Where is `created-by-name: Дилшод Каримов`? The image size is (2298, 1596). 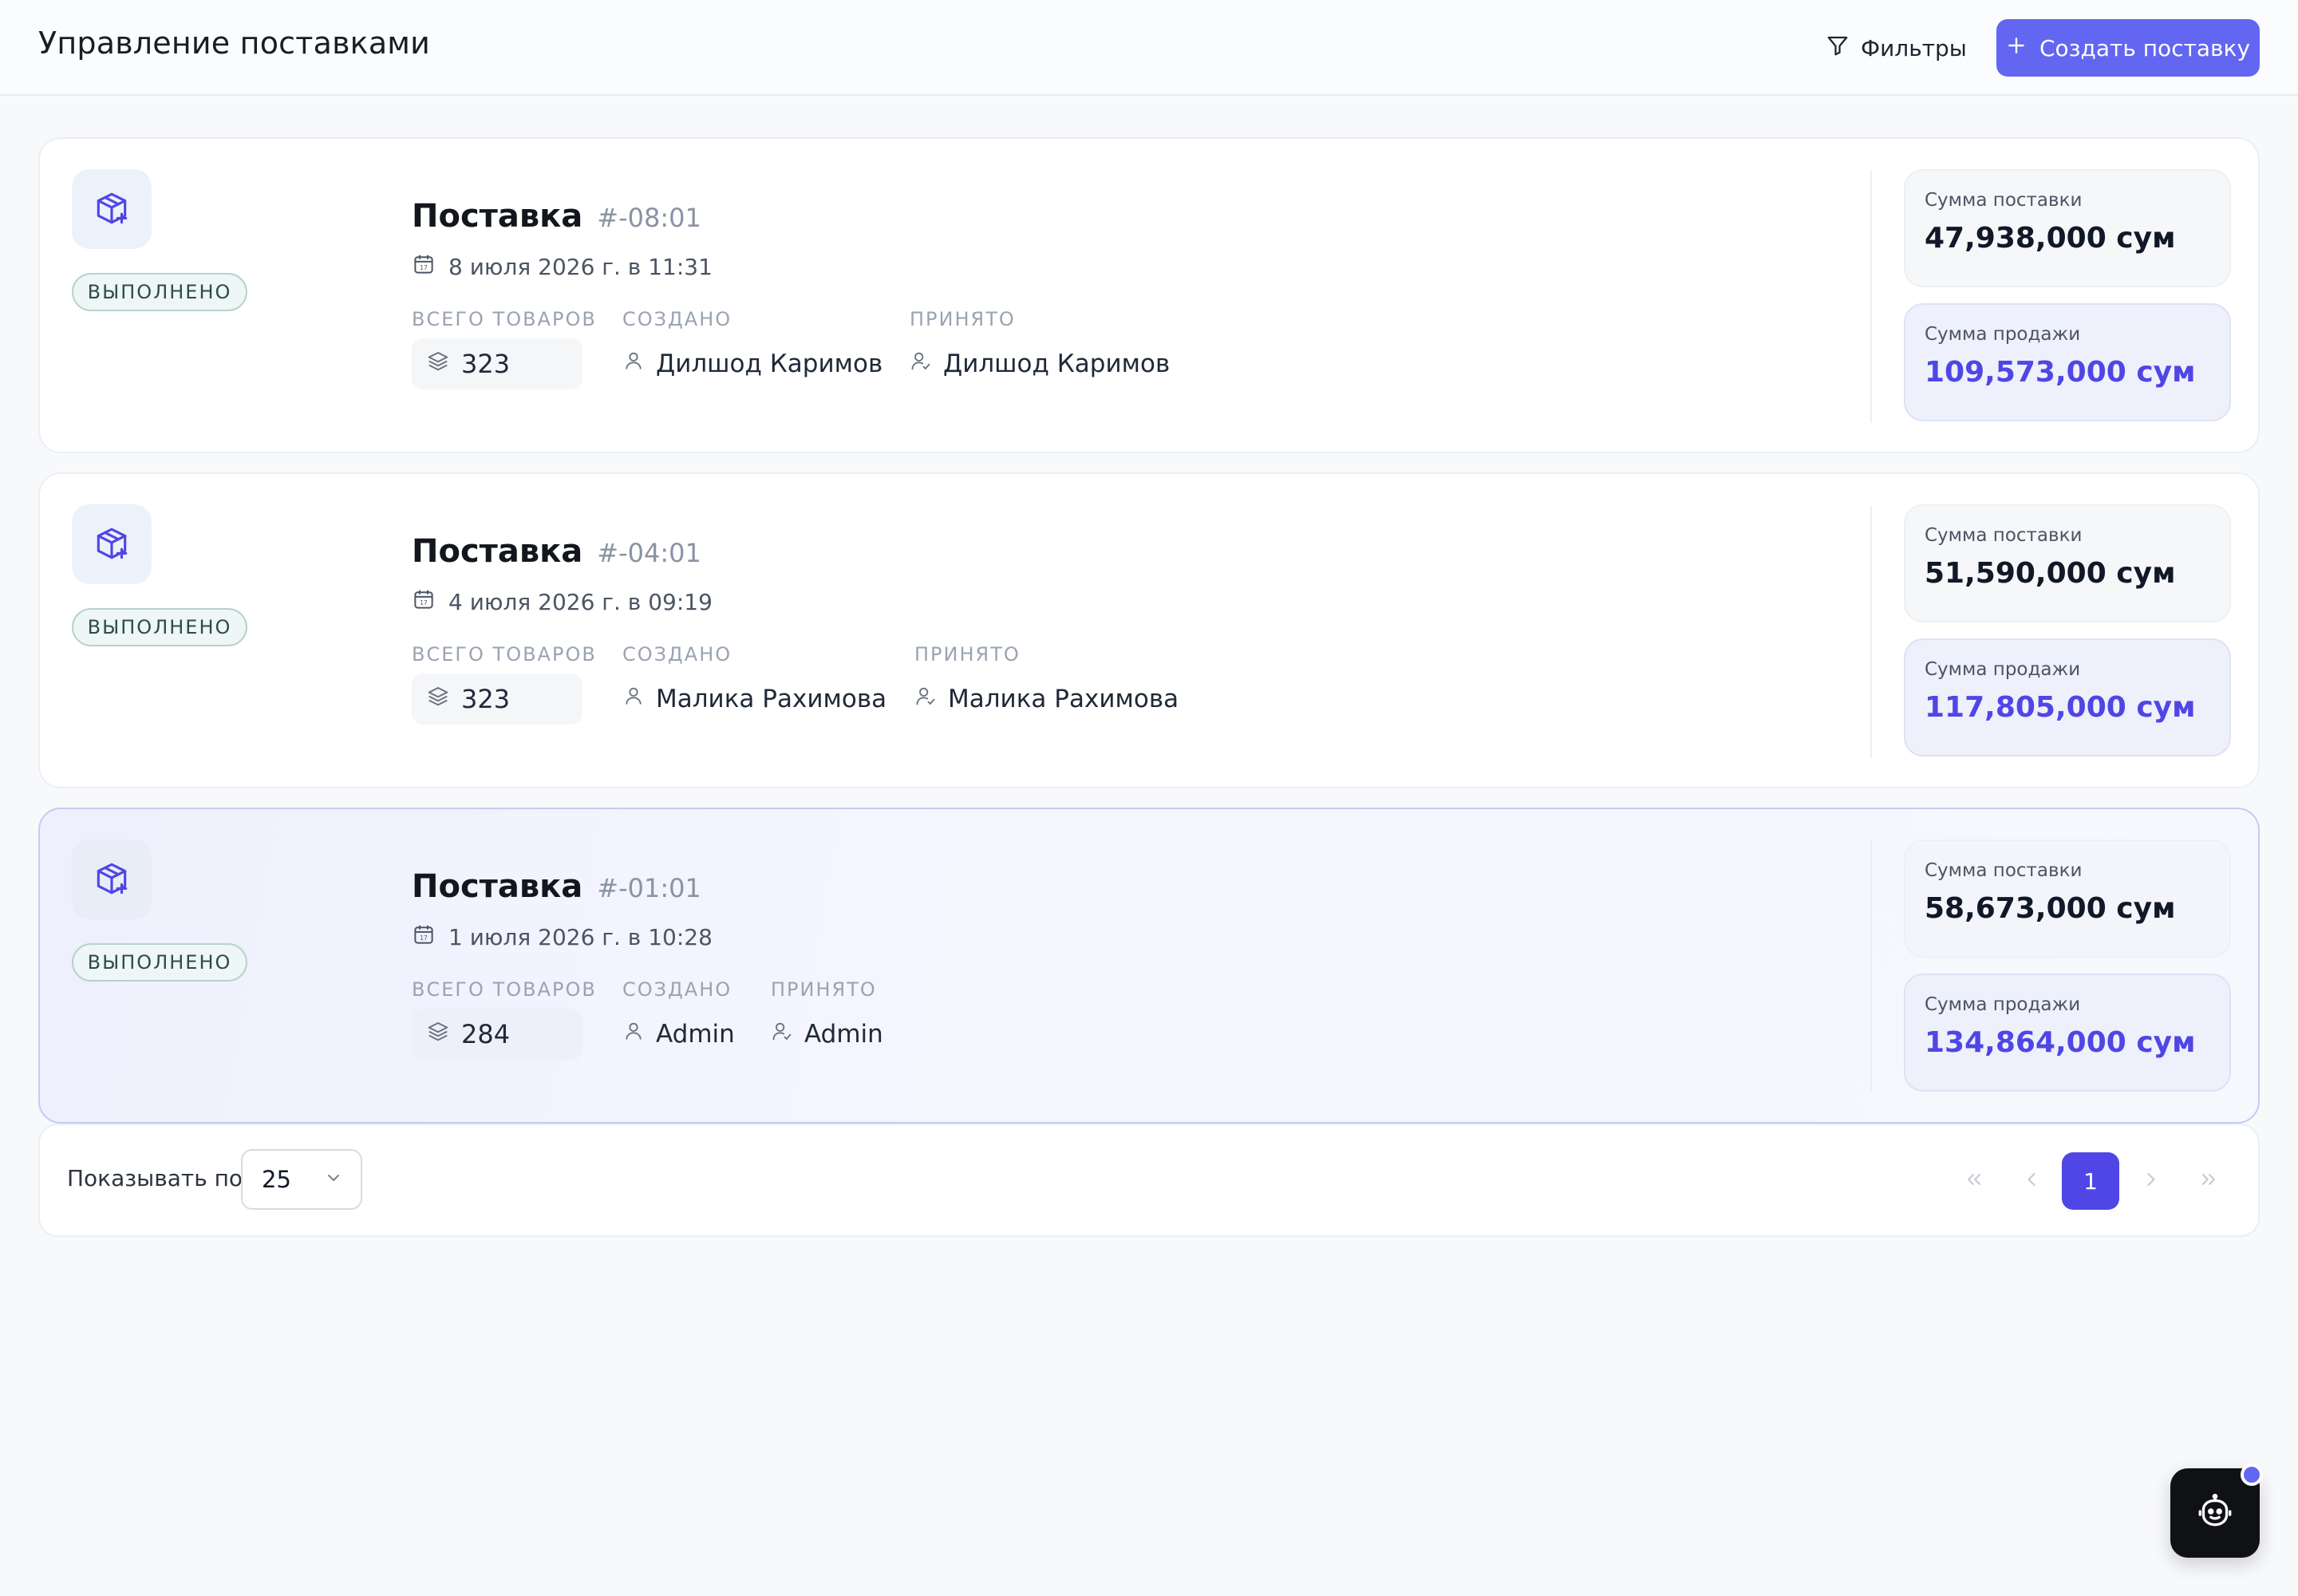 created-by-name: Дилшод Каримов is located at coordinates (769, 364).